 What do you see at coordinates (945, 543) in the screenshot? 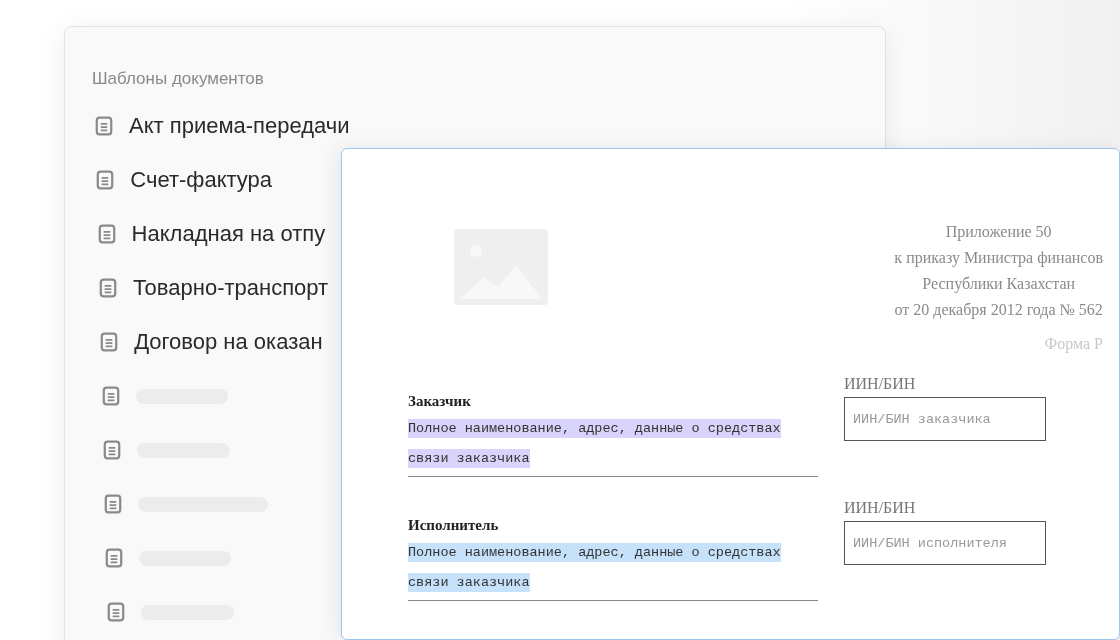
I see `id-input-field: ИИН/БИН исполнителя` at bounding box center [945, 543].